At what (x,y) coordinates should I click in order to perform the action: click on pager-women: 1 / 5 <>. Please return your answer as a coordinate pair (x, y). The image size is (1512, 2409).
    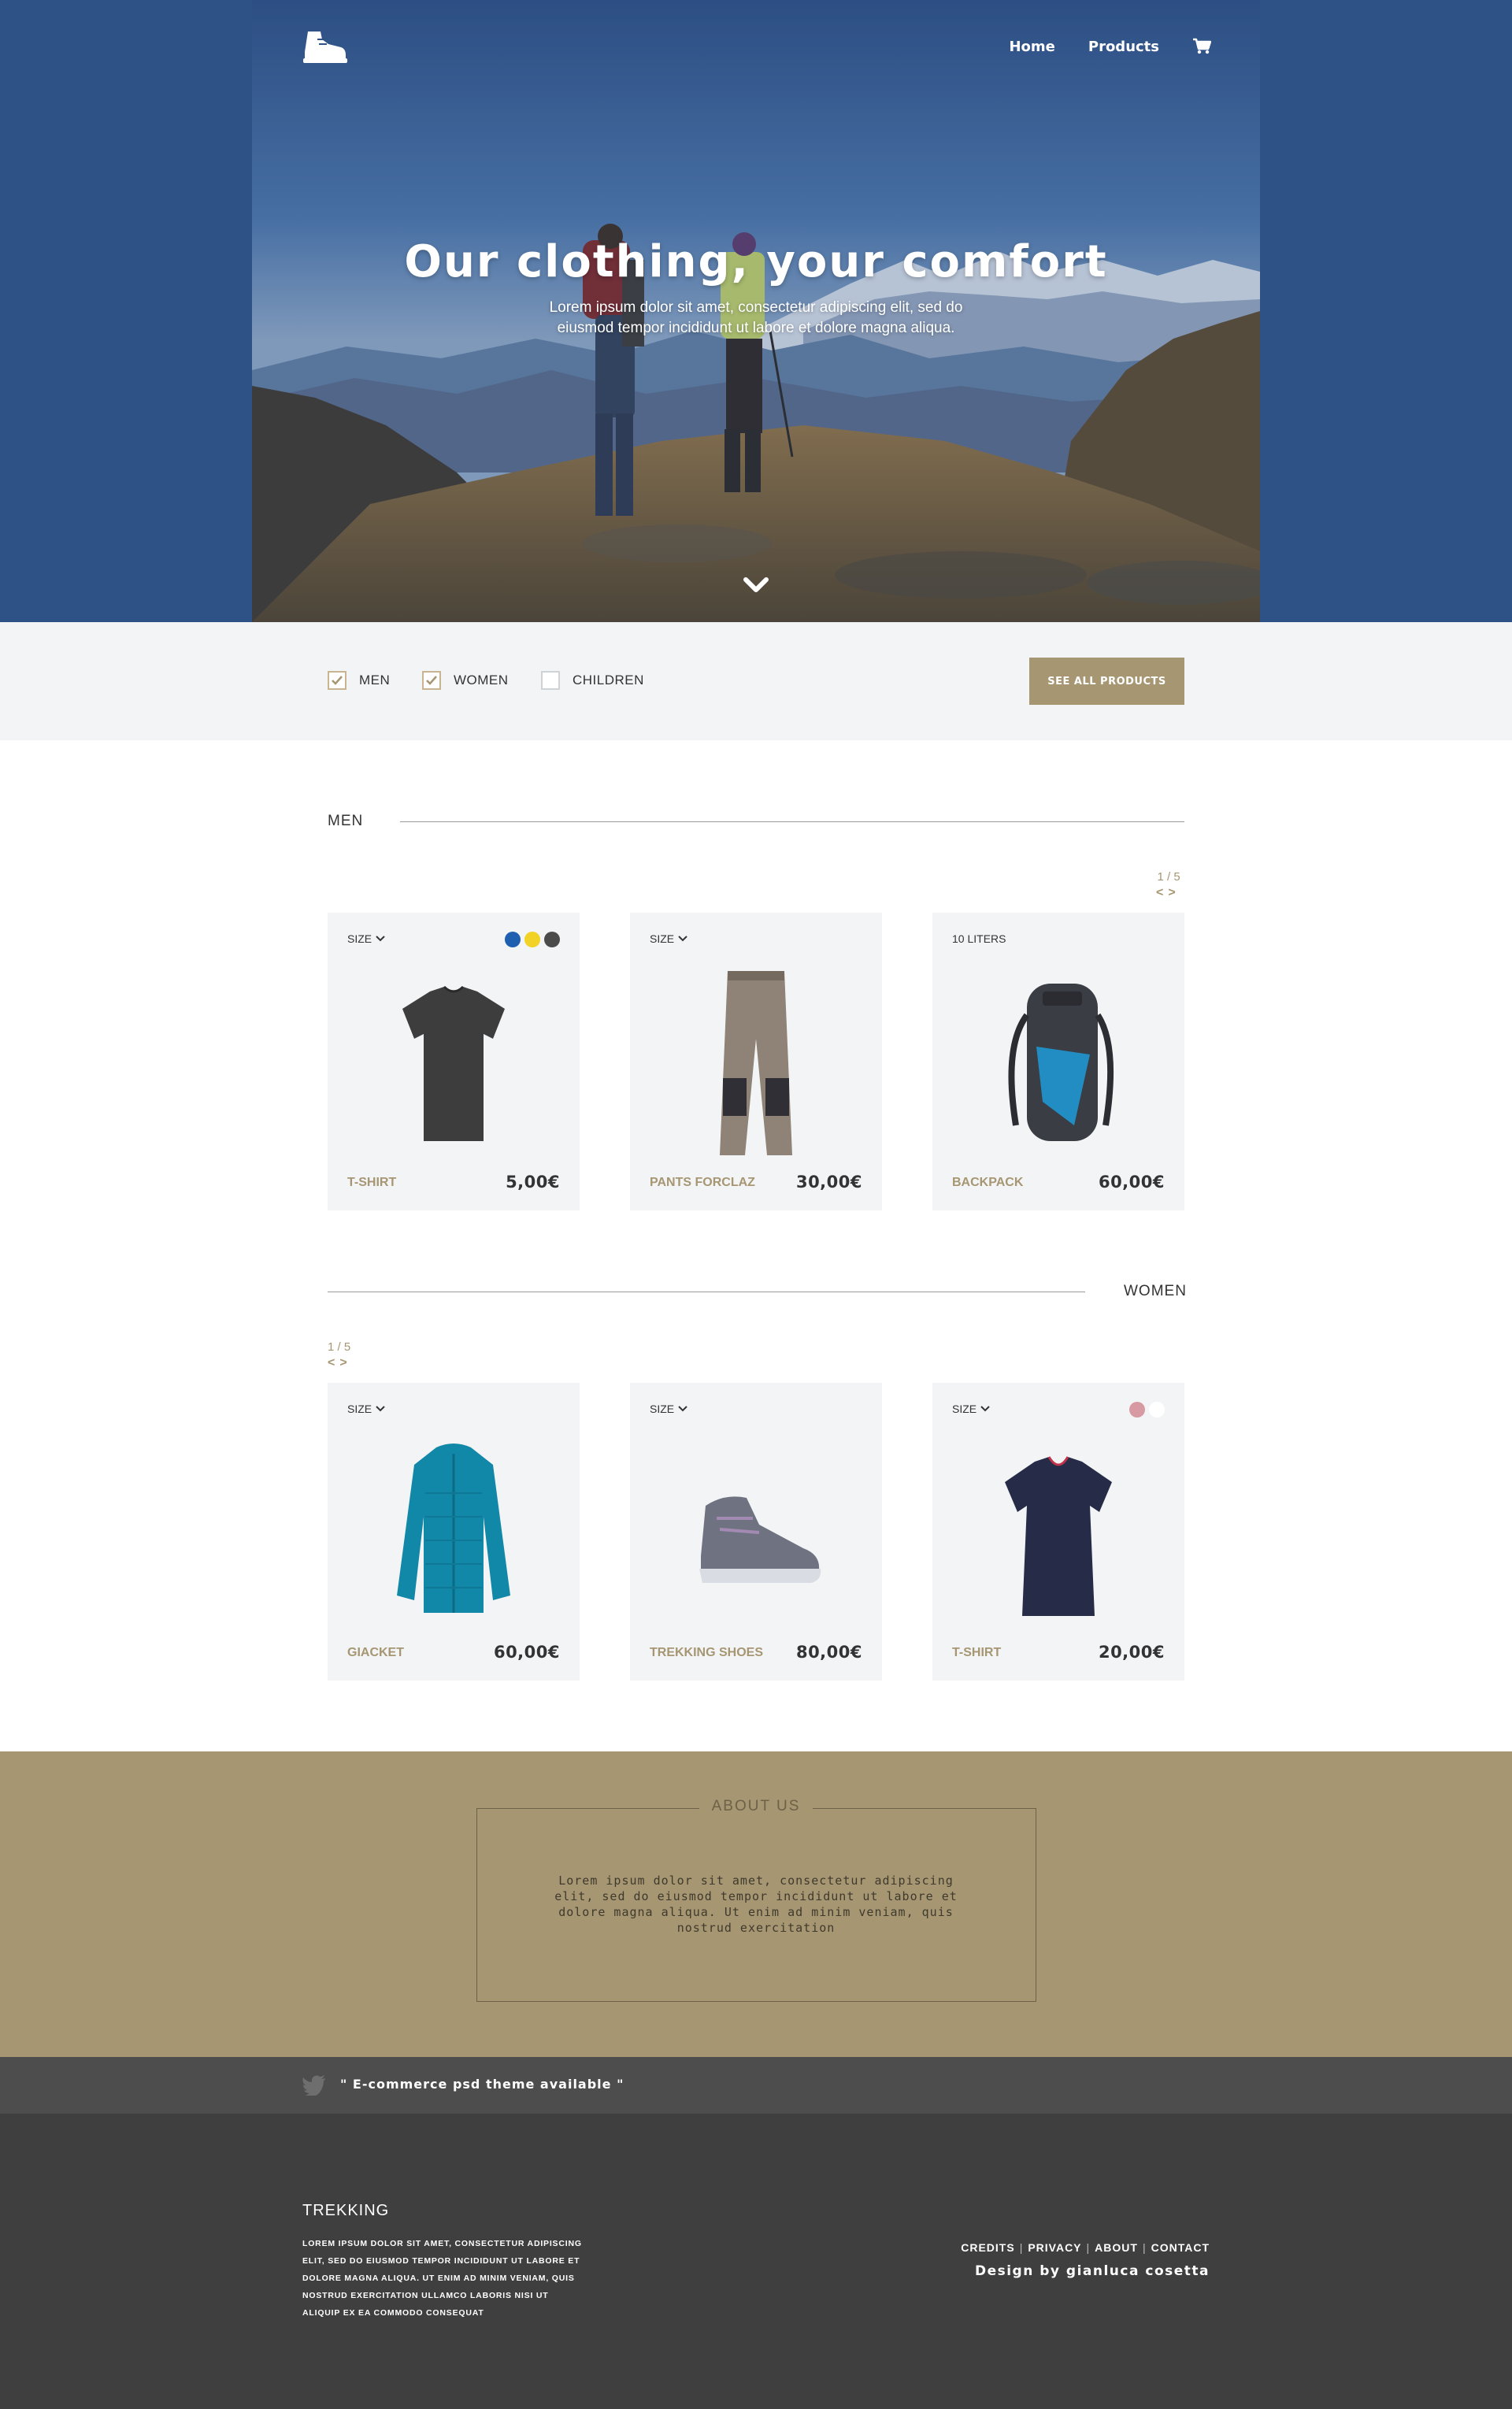
    Looking at the image, I should click on (340, 1355).